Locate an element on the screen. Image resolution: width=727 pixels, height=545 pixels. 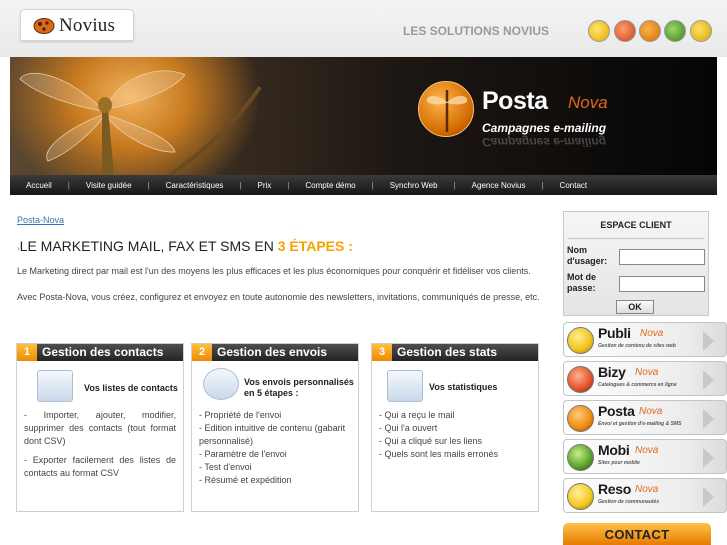
contact-list-icon is located at coordinates (55, 386).